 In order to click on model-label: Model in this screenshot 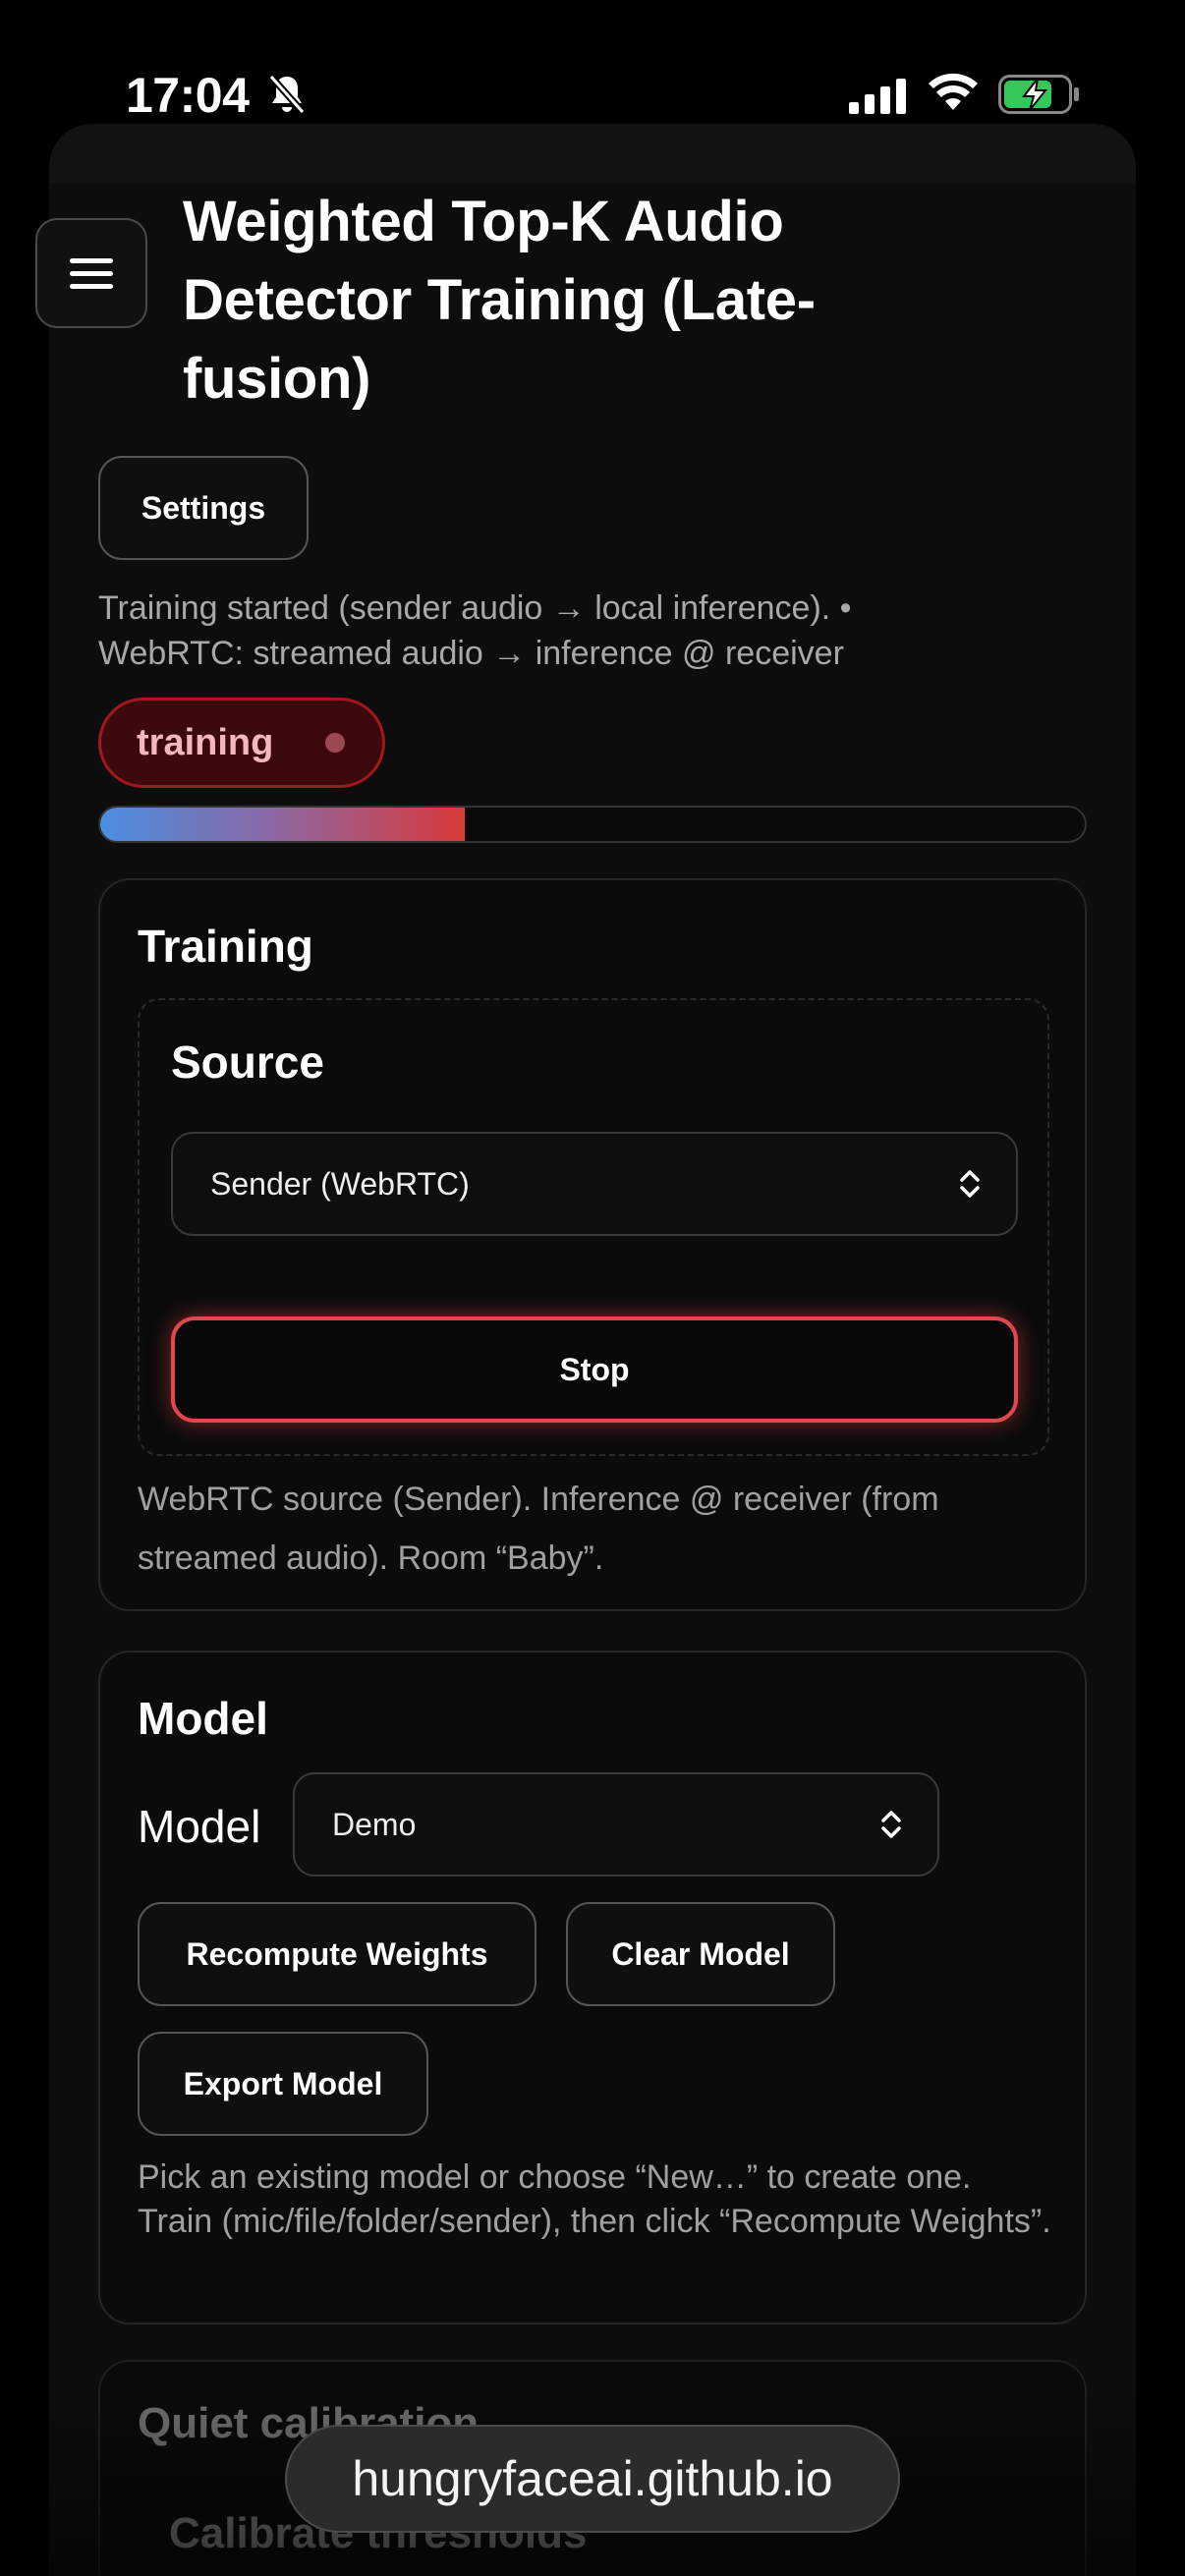, I will do `click(200, 1826)`.